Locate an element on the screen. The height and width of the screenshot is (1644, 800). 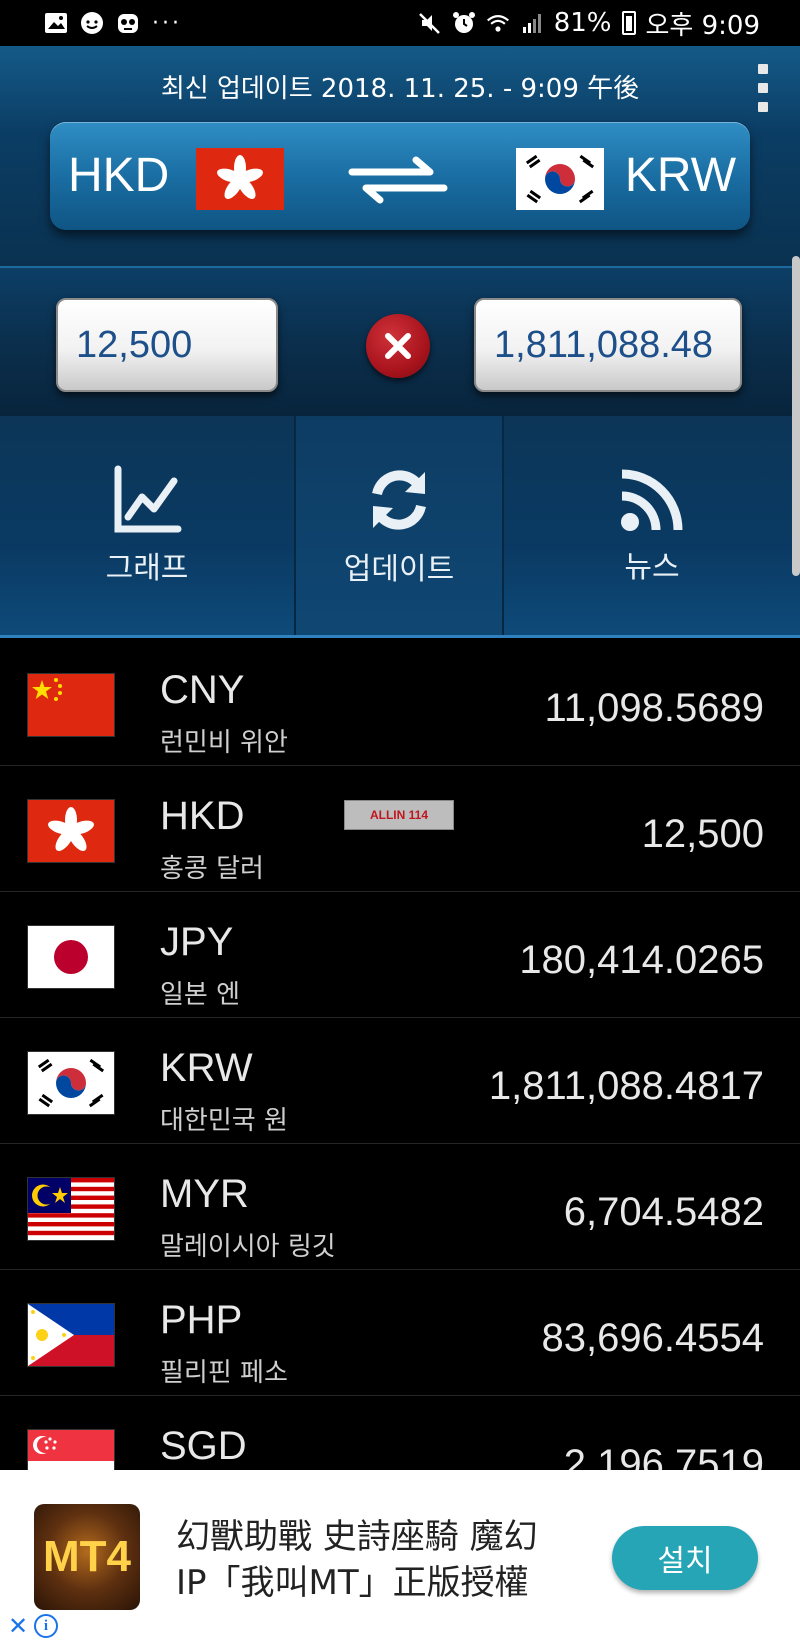
currency-value: 6,704.5482 is located at coordinates (663, 1212).